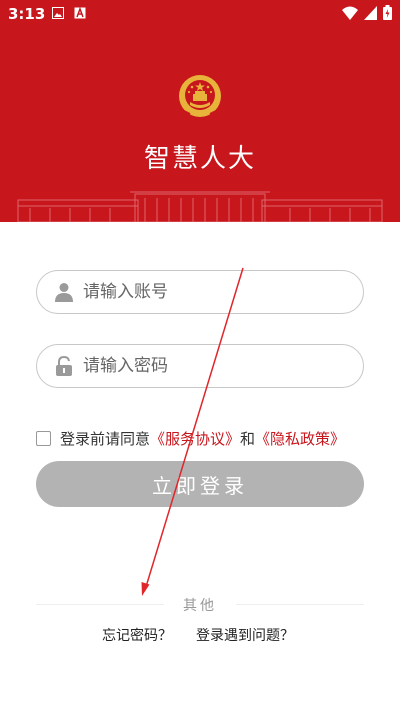 The width and height of the screenshot is (400, 711). What do you see at coordinates (64, 366) in the screenshot?
I see `lock-icon` at bounding box center [64, 366].